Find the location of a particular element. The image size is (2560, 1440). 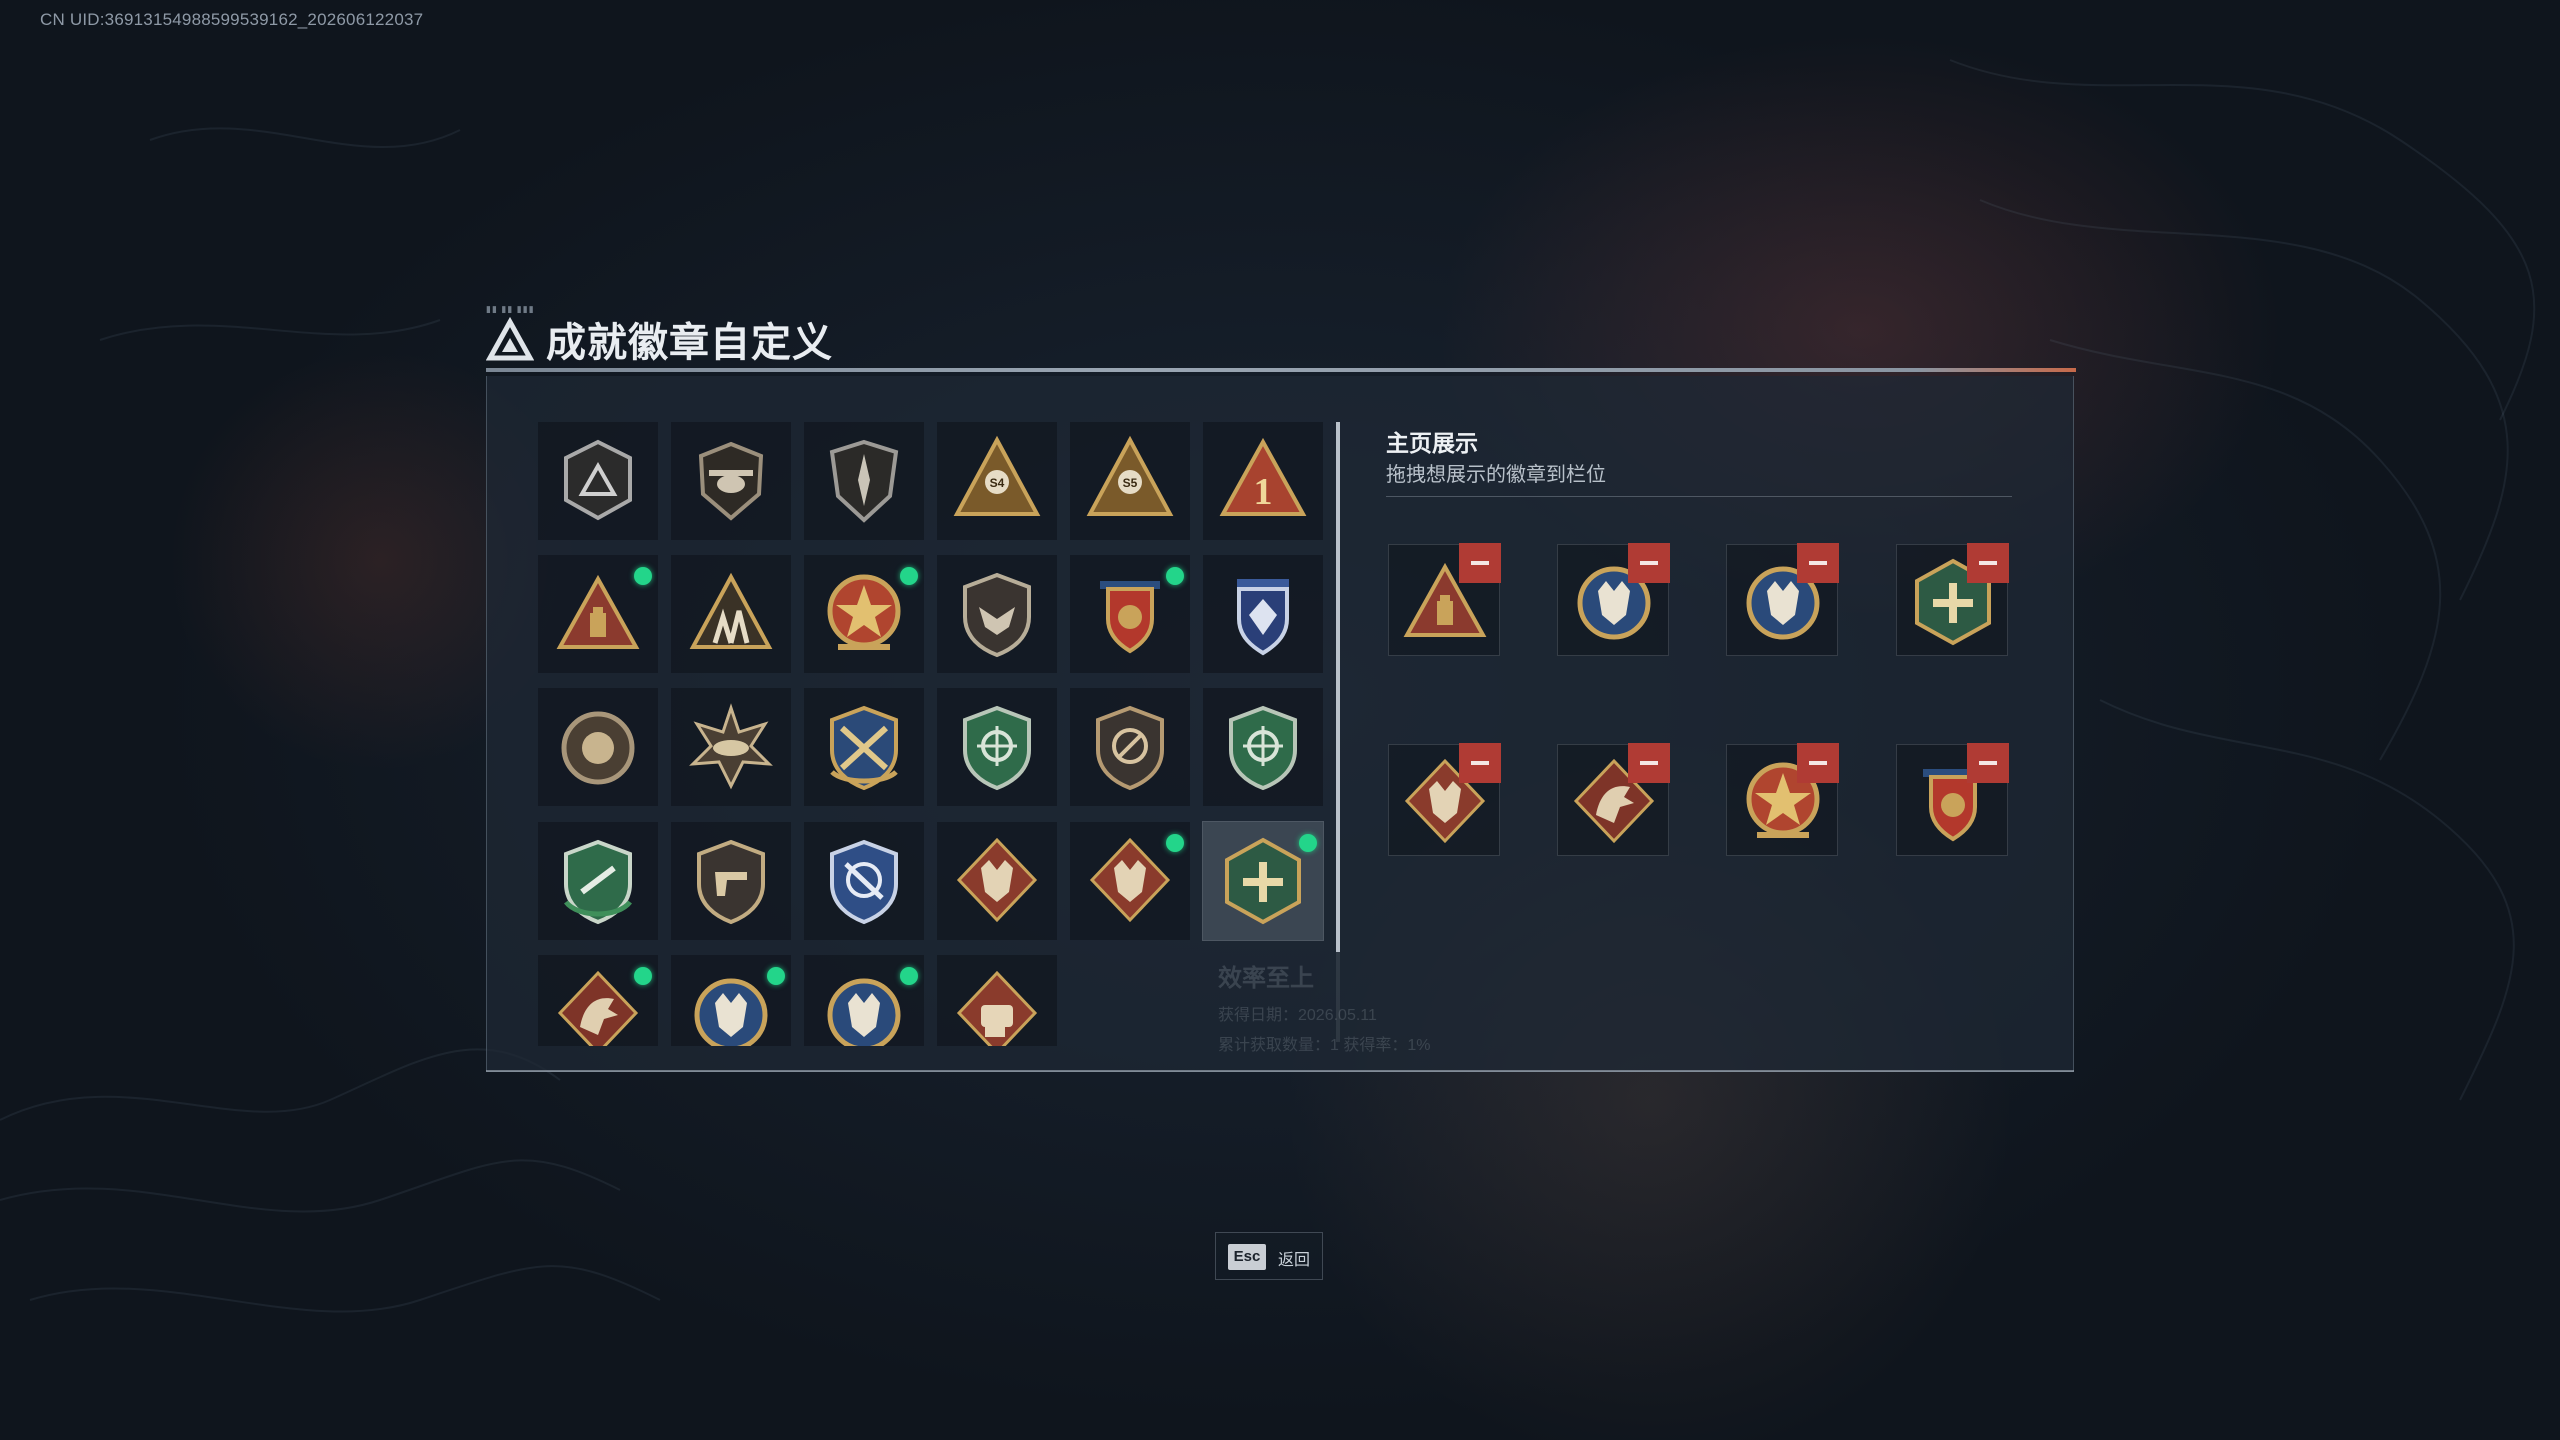

badge-cell: 1 is located at coordinates (1263, 481).